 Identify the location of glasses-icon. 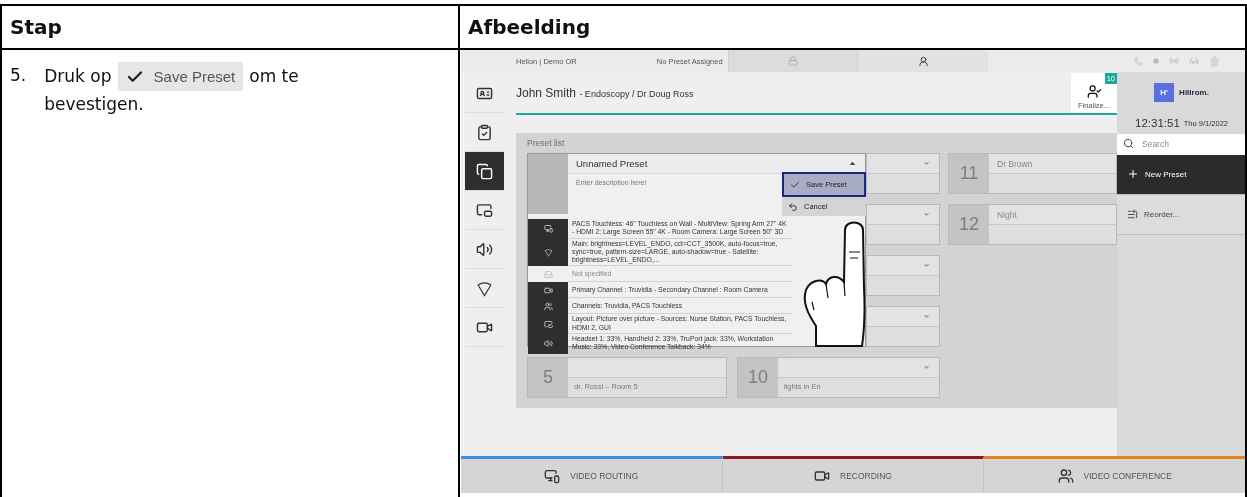
(1194, 61).